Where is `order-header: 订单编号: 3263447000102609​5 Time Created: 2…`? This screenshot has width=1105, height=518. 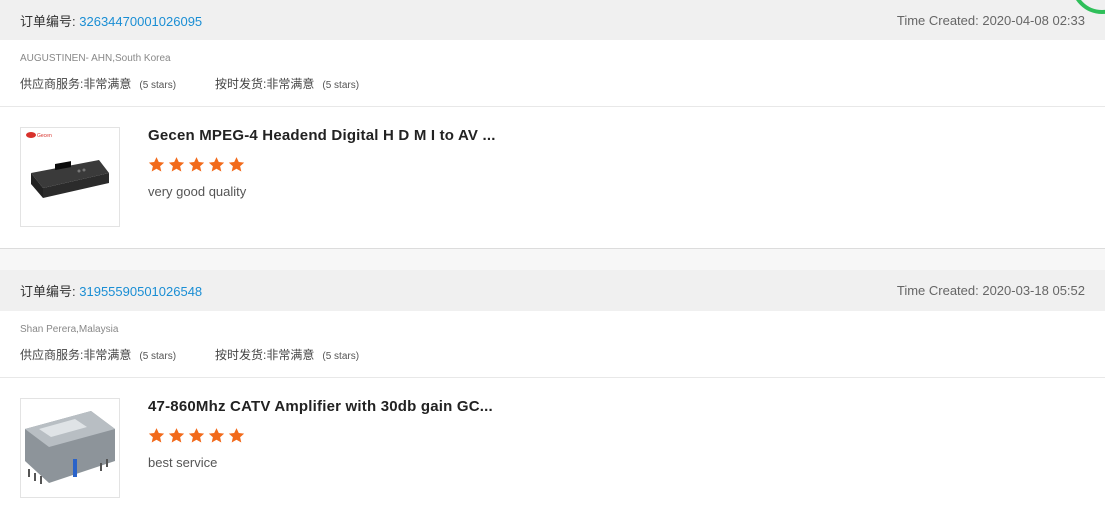
order-header: 订单编号: 3263447000102609​5 Time Created: 2… is located at coordinates (552, 20).